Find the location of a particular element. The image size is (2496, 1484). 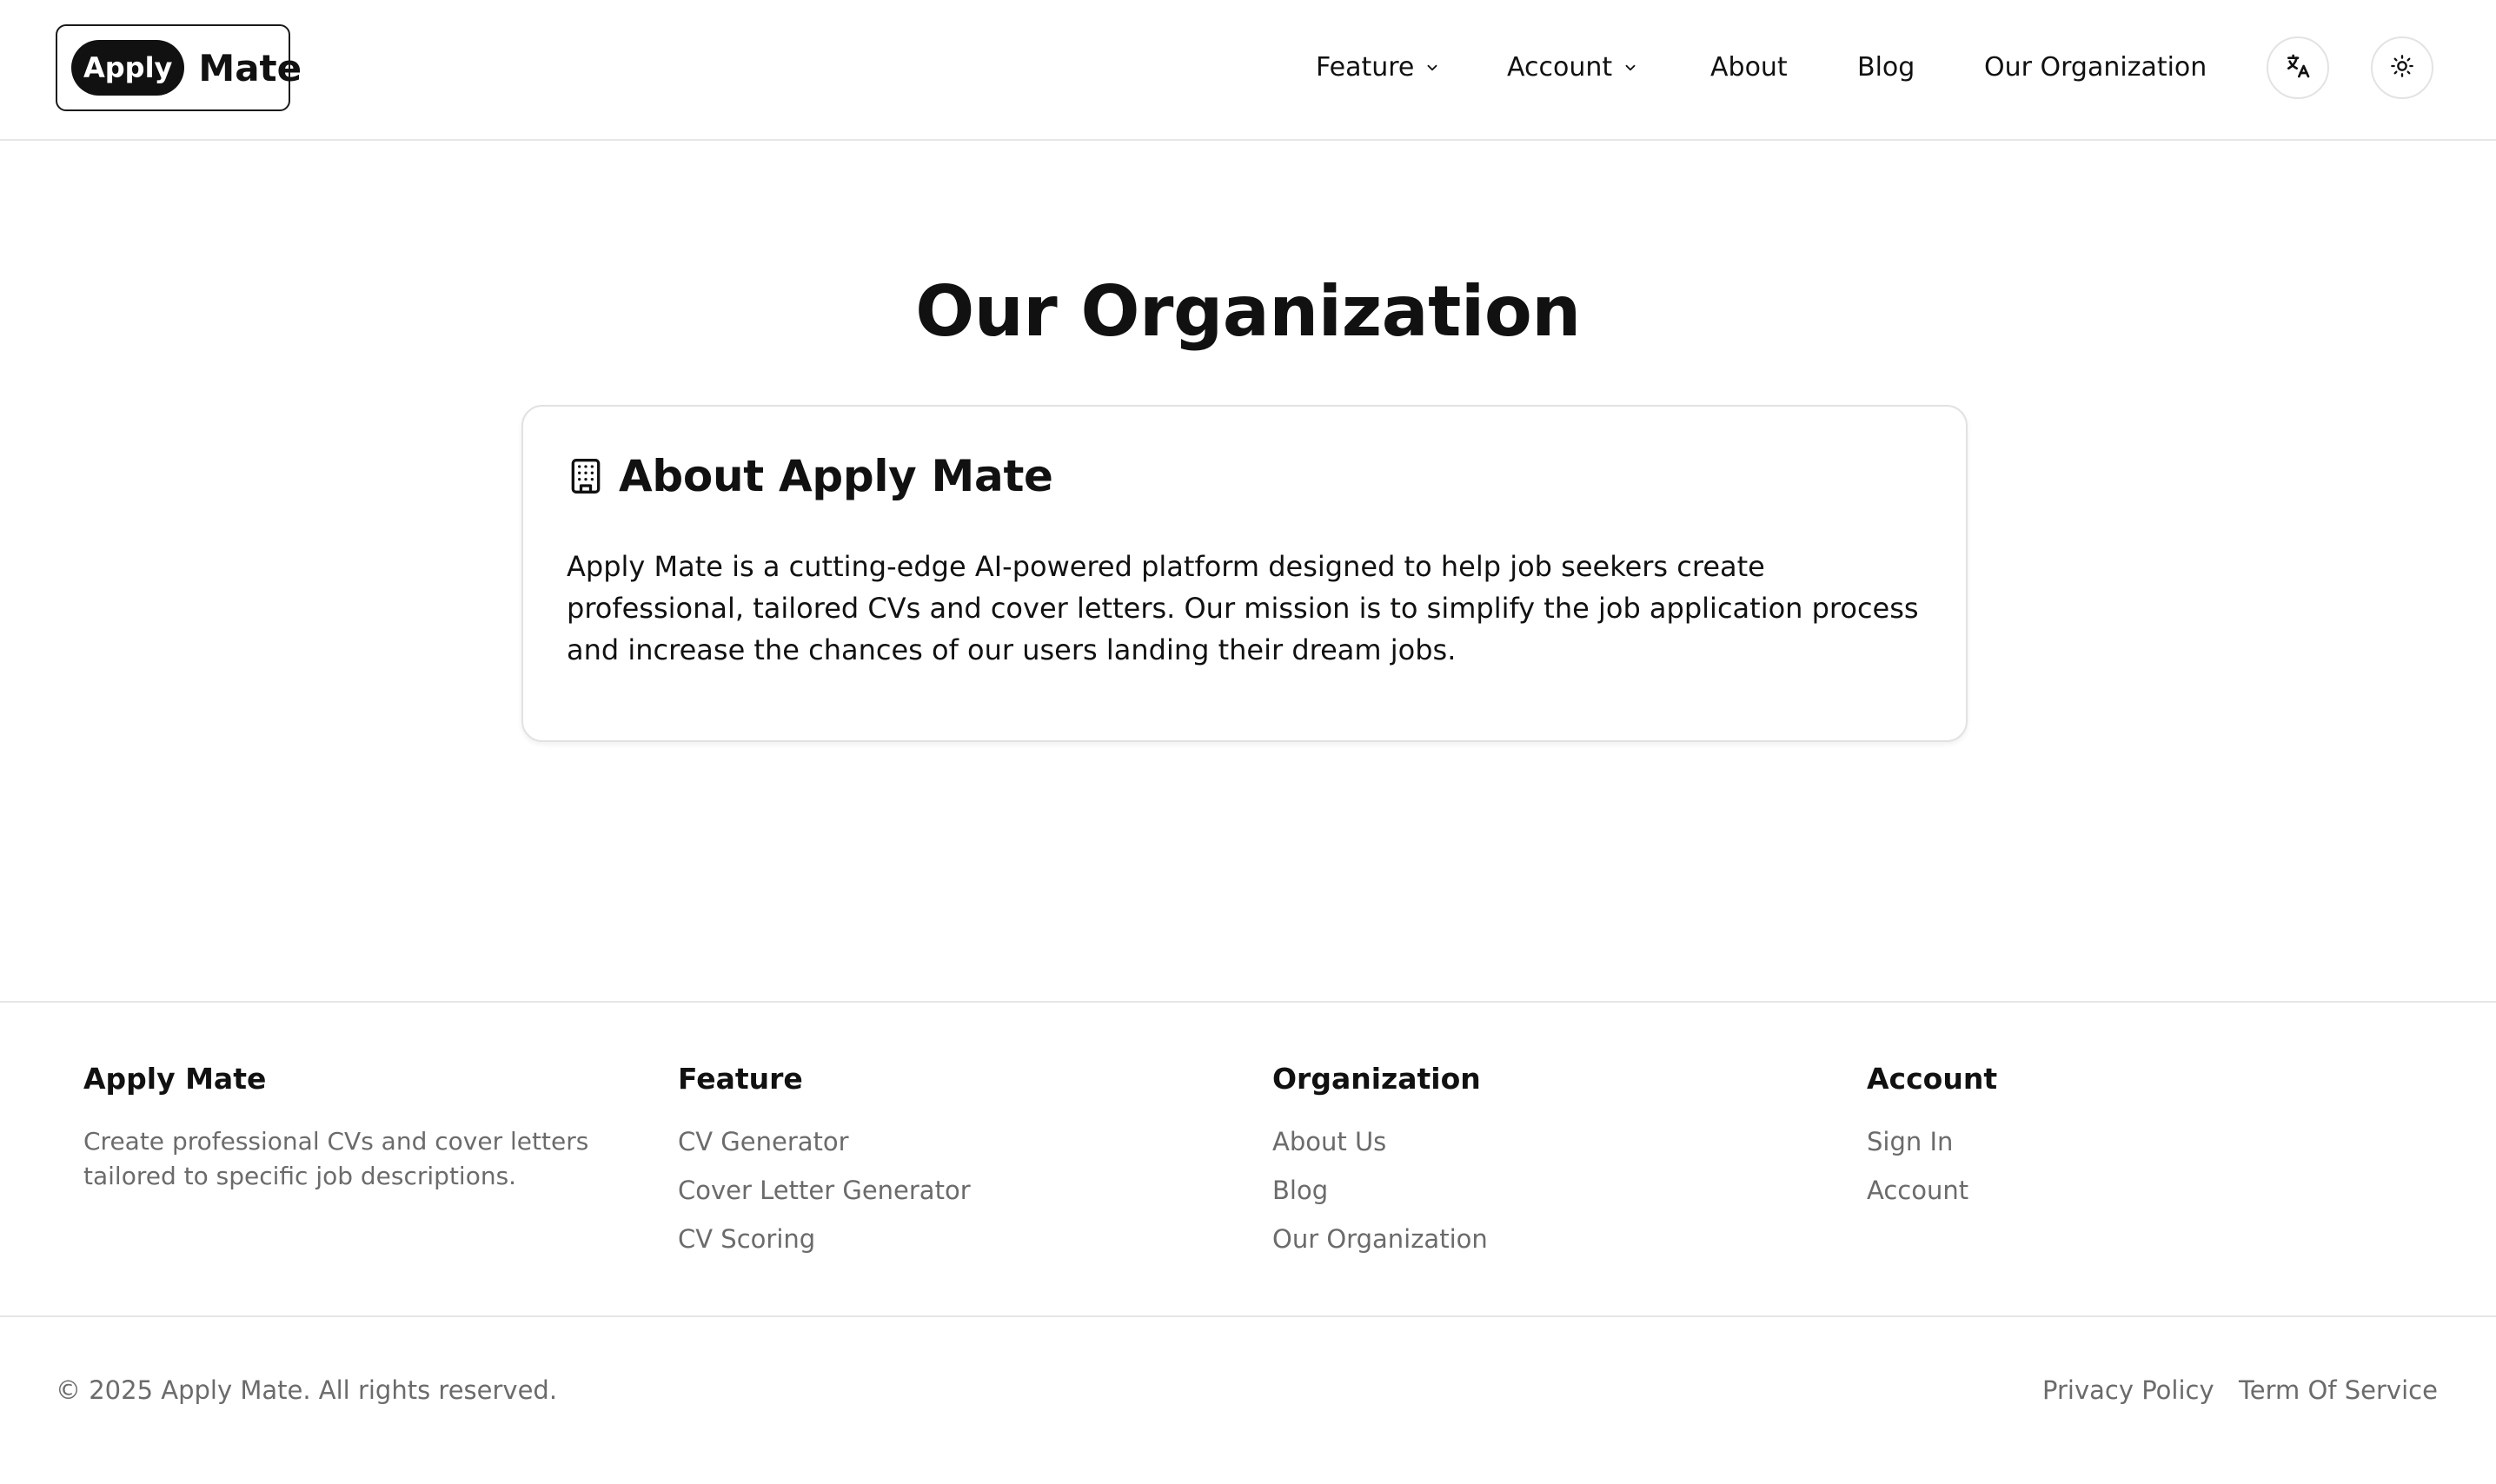

footer-divider is located at coordinates (1248, 1002).